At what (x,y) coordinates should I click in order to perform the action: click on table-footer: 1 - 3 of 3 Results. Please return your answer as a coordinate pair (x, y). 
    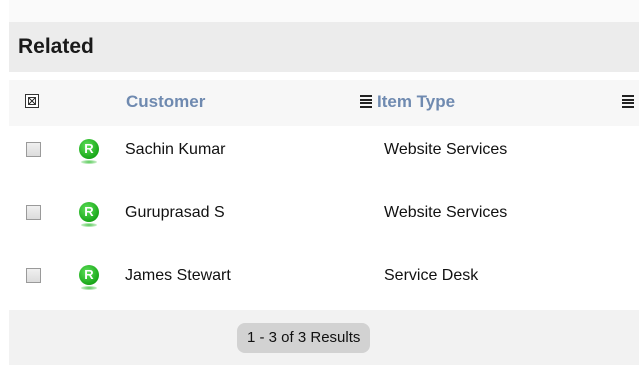
    Looking at the image, I should click on (324, 337).